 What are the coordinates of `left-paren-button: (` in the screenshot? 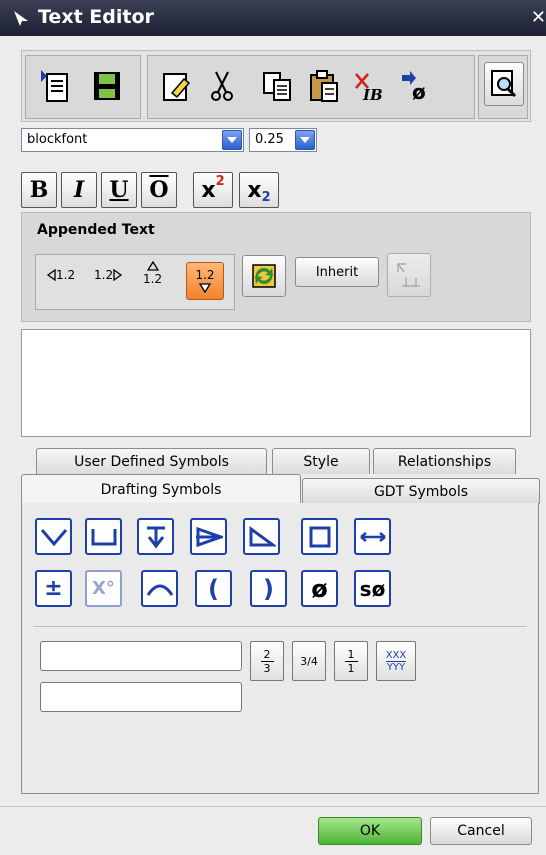 It's located at (213, 588).